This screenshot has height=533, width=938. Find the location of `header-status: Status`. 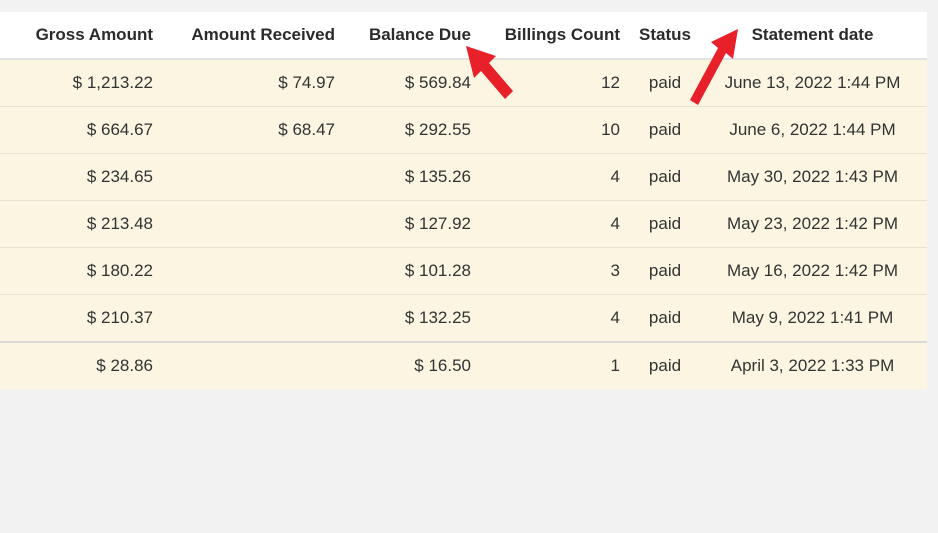

header-status: Status is located at coordinates (669, 36).